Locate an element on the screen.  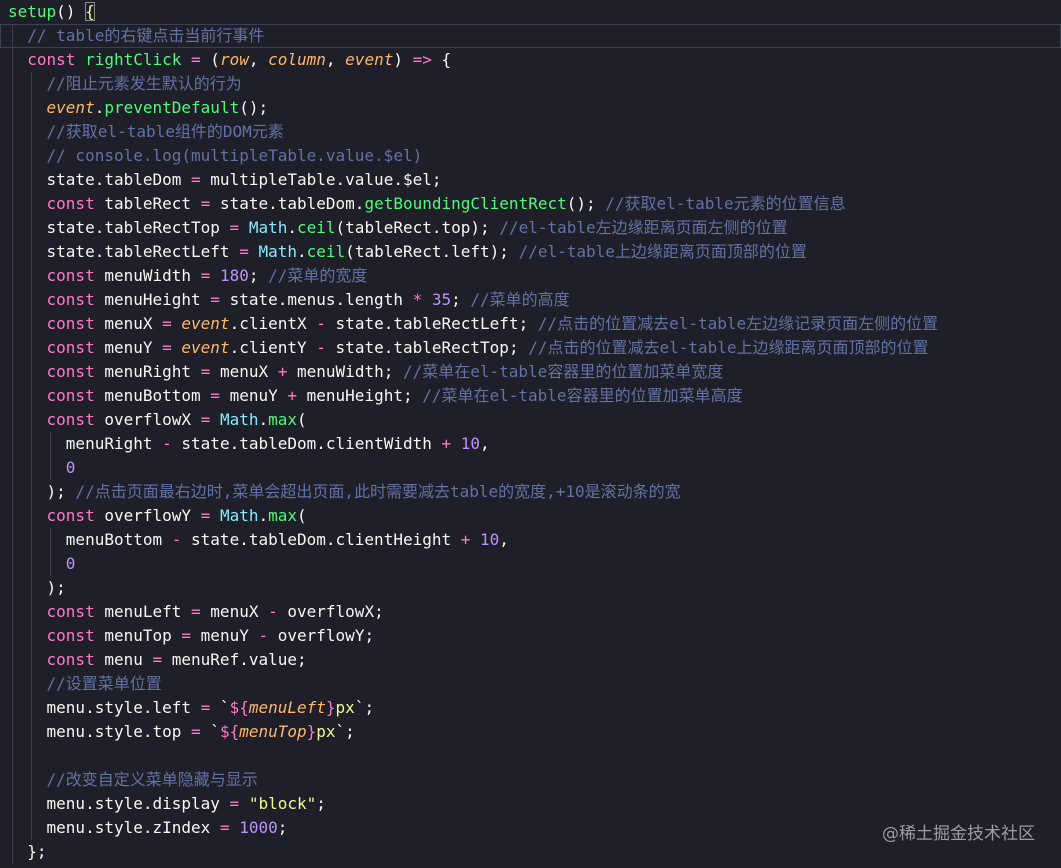
code-line: const overflowX = Math.max( is located at coordinates (530, 420).